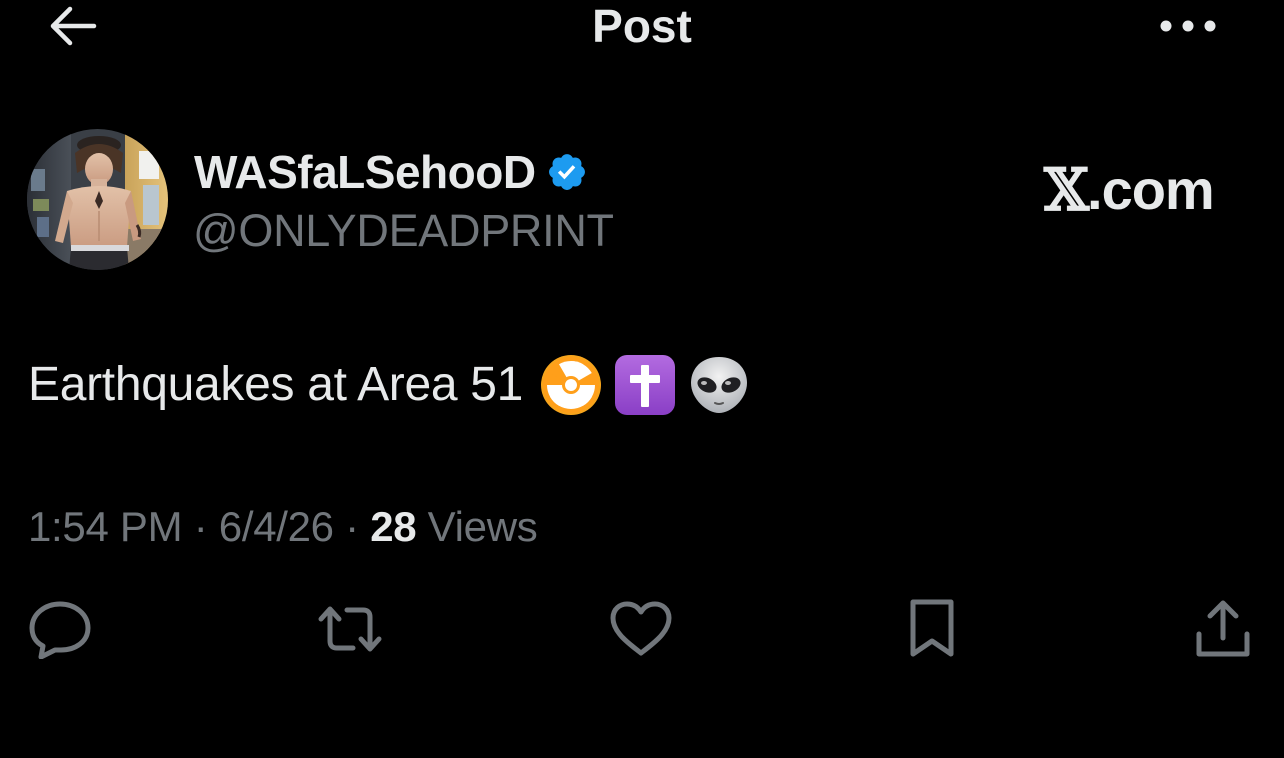 The width and height of the screenshot is (1284, 758). What do you see at coordinates (642, 26) in the screenshot?
I see `page-title: Post` at bounding box center [642, 26].